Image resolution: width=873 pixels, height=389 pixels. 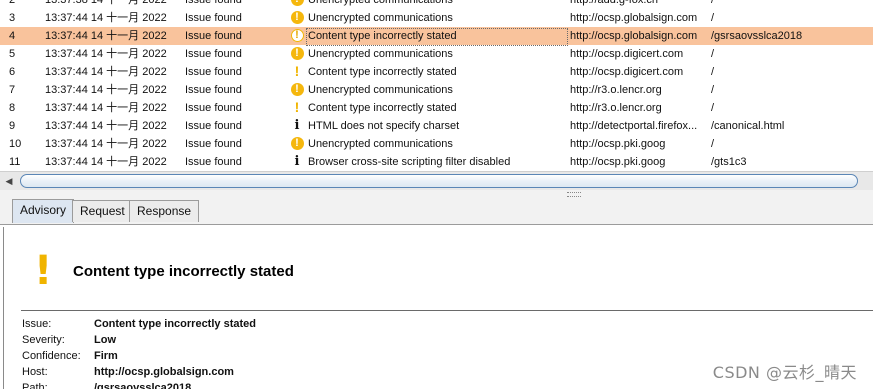 What do you see at coordinates (9, 181) in the screenshot?
I see `scroll-left-arrow-icon: ◀` at bounding box center [9, 181].